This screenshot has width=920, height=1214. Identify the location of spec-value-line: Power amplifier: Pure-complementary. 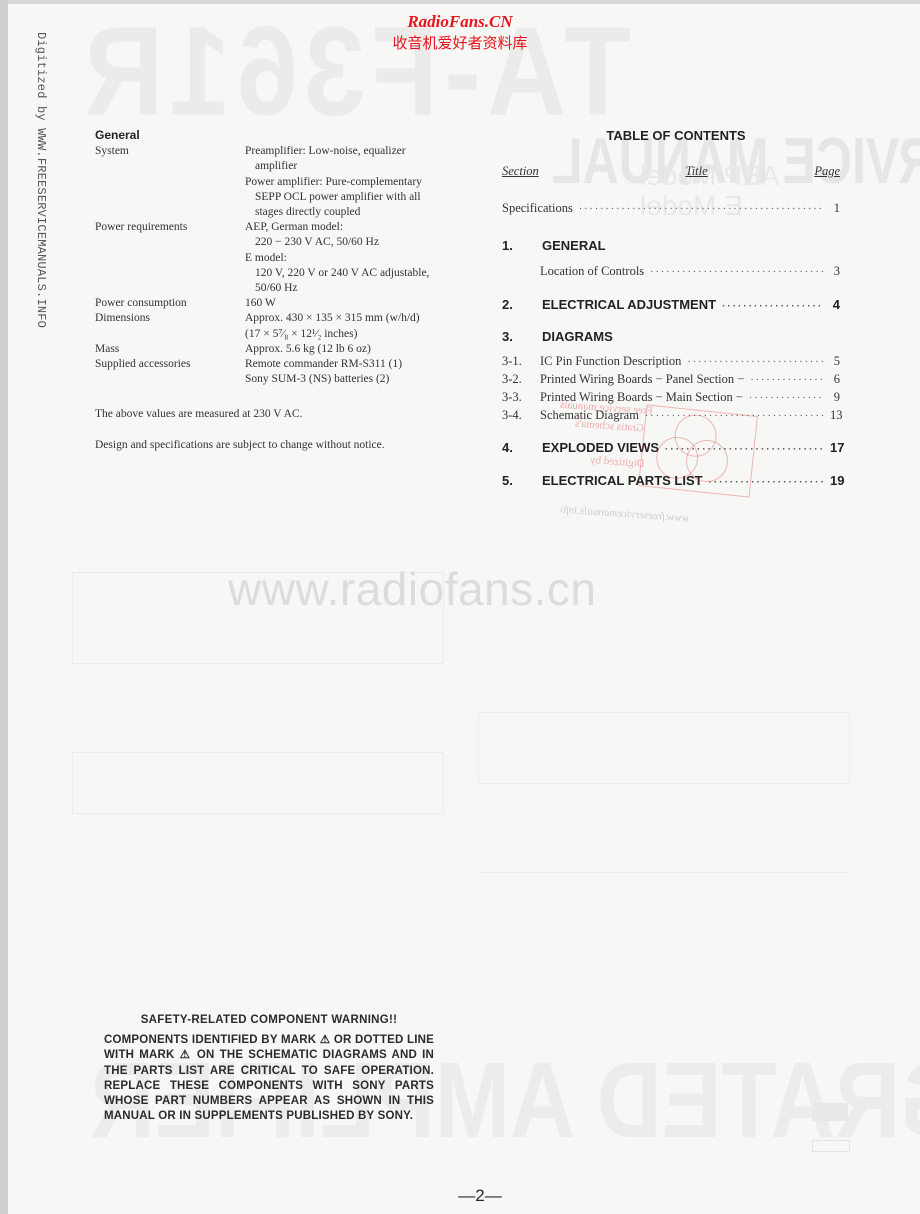
(333, 181).